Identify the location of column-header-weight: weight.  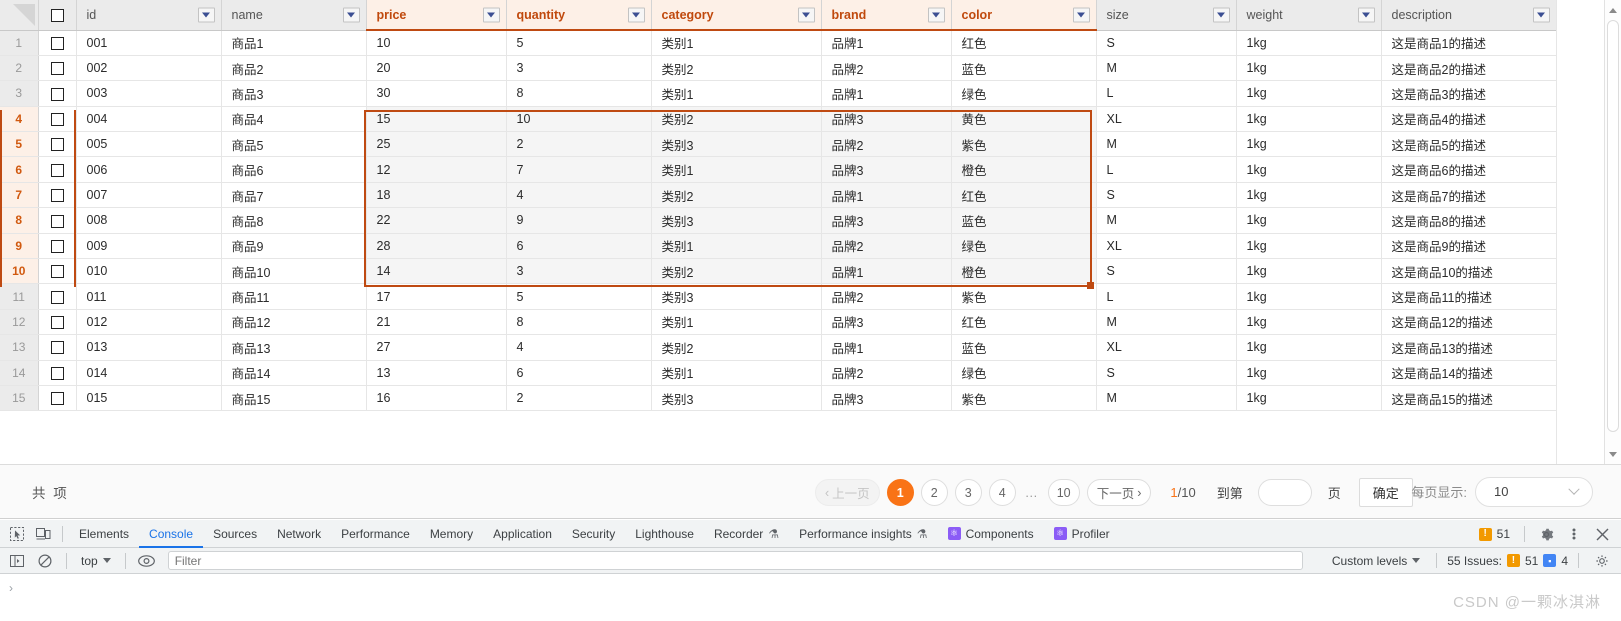
(1309, 15).